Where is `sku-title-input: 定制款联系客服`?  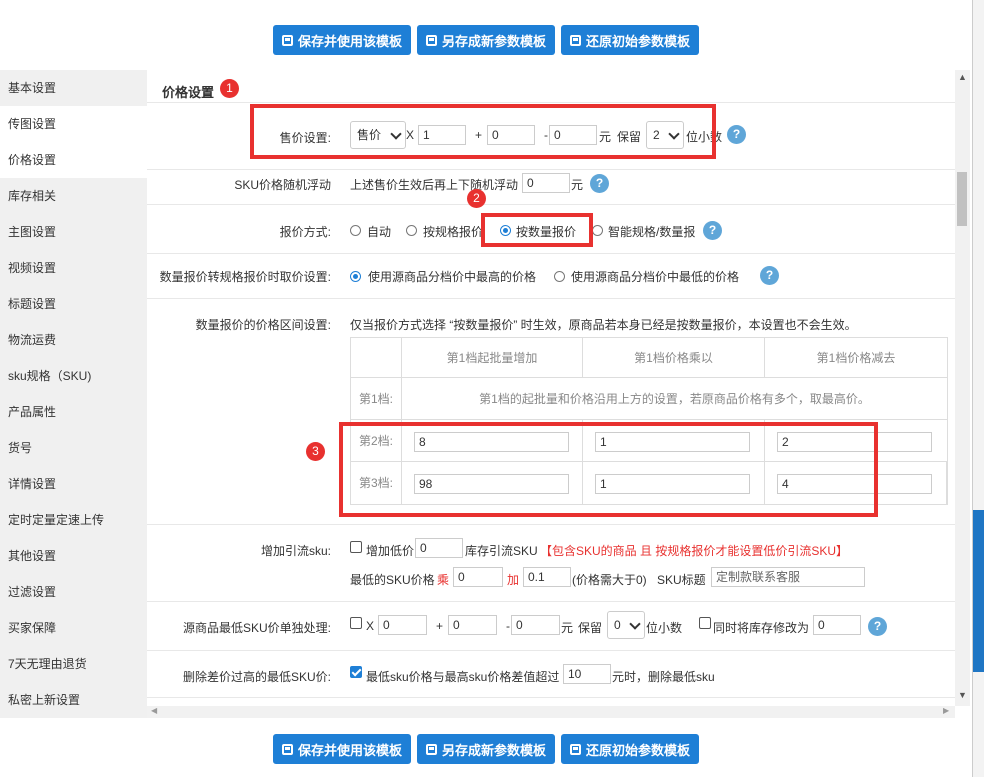
sku-title-input: 定制款联系客服 is located at coordinates (788, 577).